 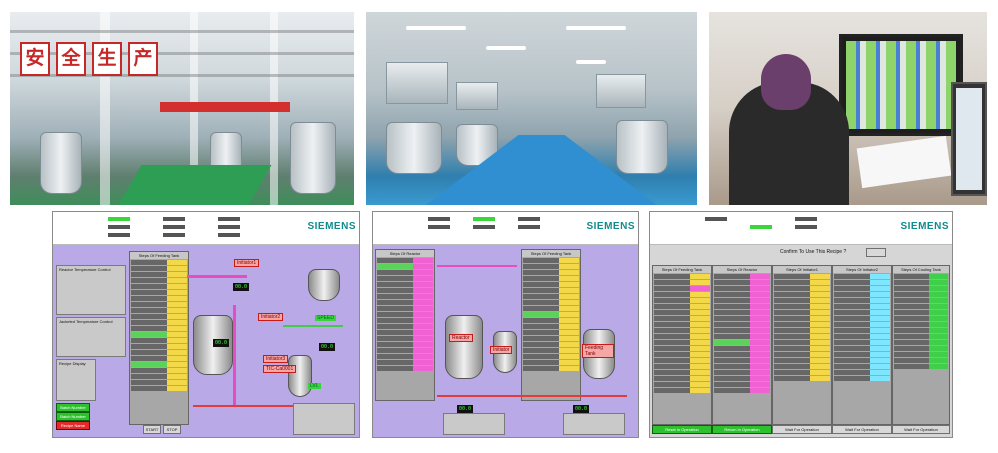 What do you see at coordinates (195, 185) in the screenshot?
I see `green-floor` at bounding box center [195, 185].